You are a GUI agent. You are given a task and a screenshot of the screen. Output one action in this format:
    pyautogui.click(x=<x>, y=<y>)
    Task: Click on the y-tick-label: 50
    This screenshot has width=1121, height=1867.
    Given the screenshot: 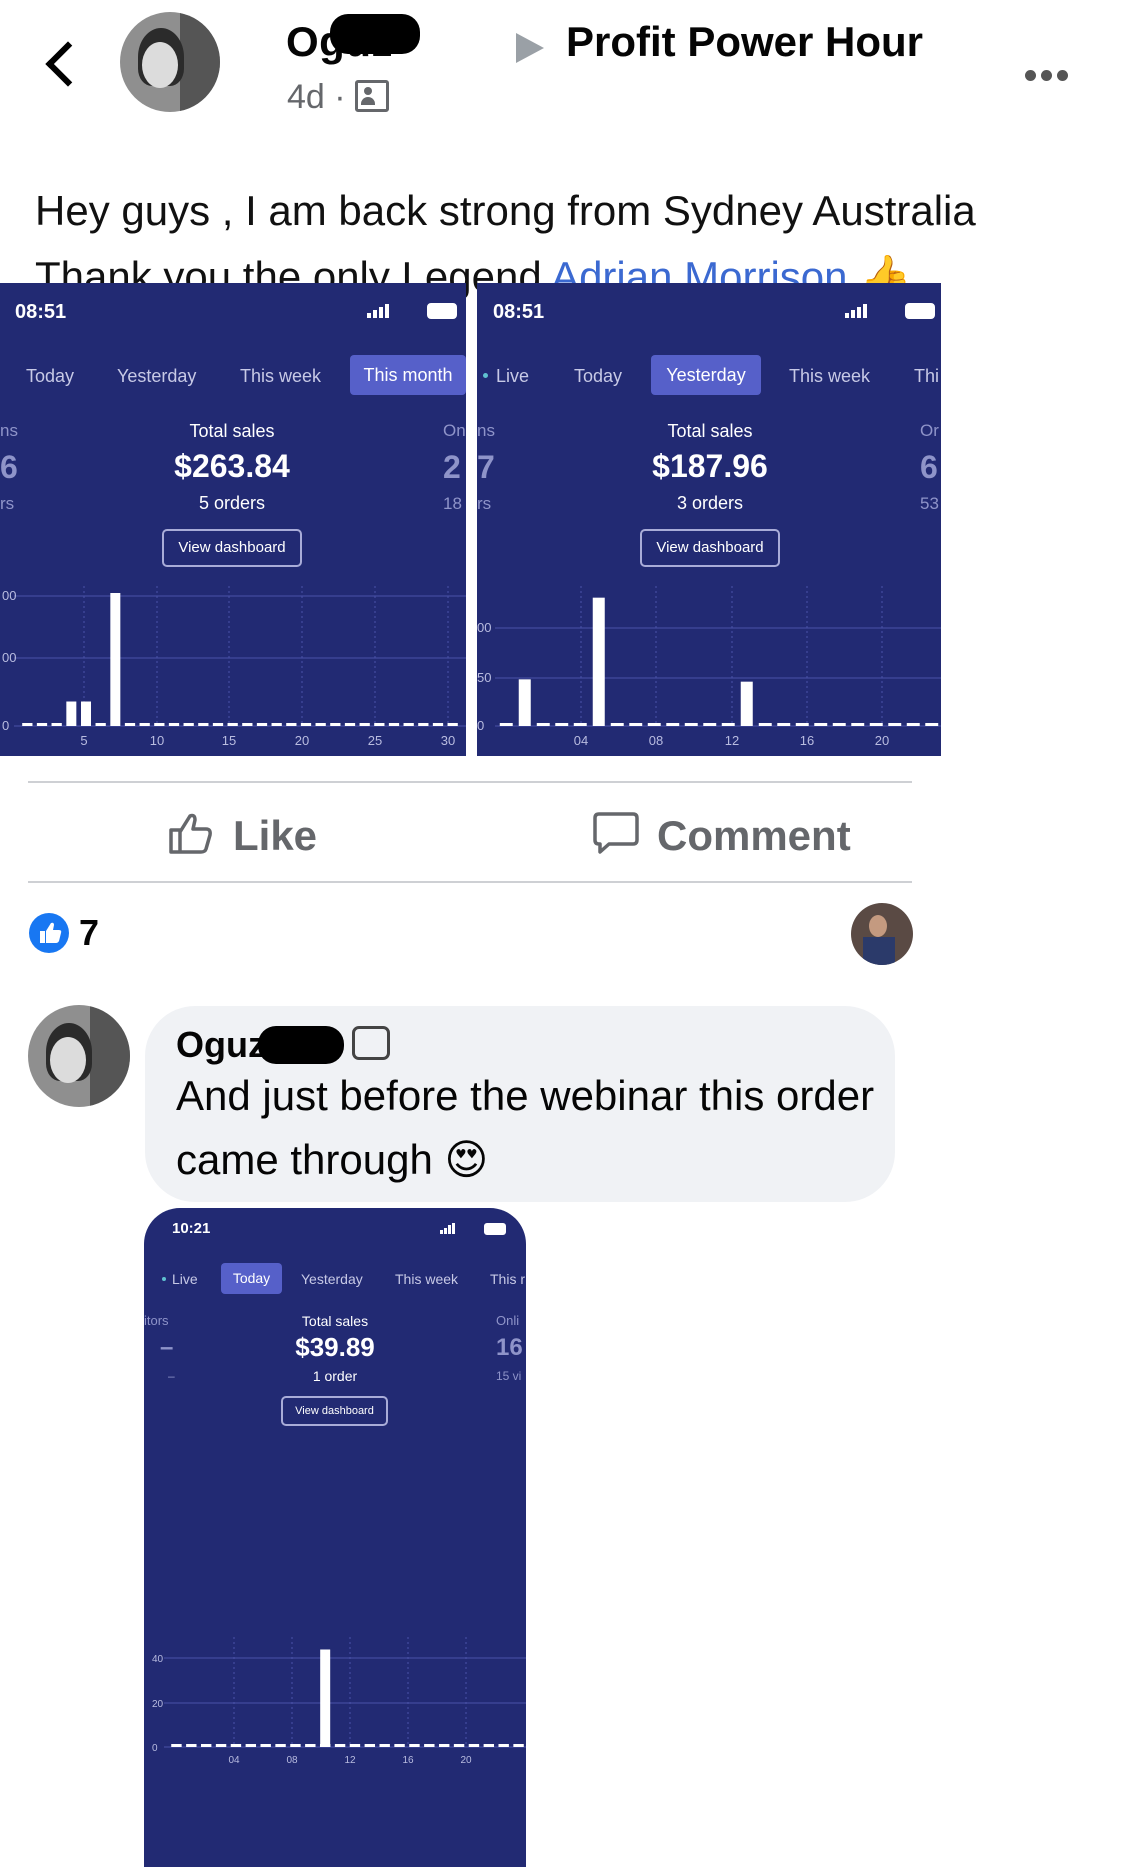 What is the action you would take?
    pyautogui.click(x=484, y=677)
    